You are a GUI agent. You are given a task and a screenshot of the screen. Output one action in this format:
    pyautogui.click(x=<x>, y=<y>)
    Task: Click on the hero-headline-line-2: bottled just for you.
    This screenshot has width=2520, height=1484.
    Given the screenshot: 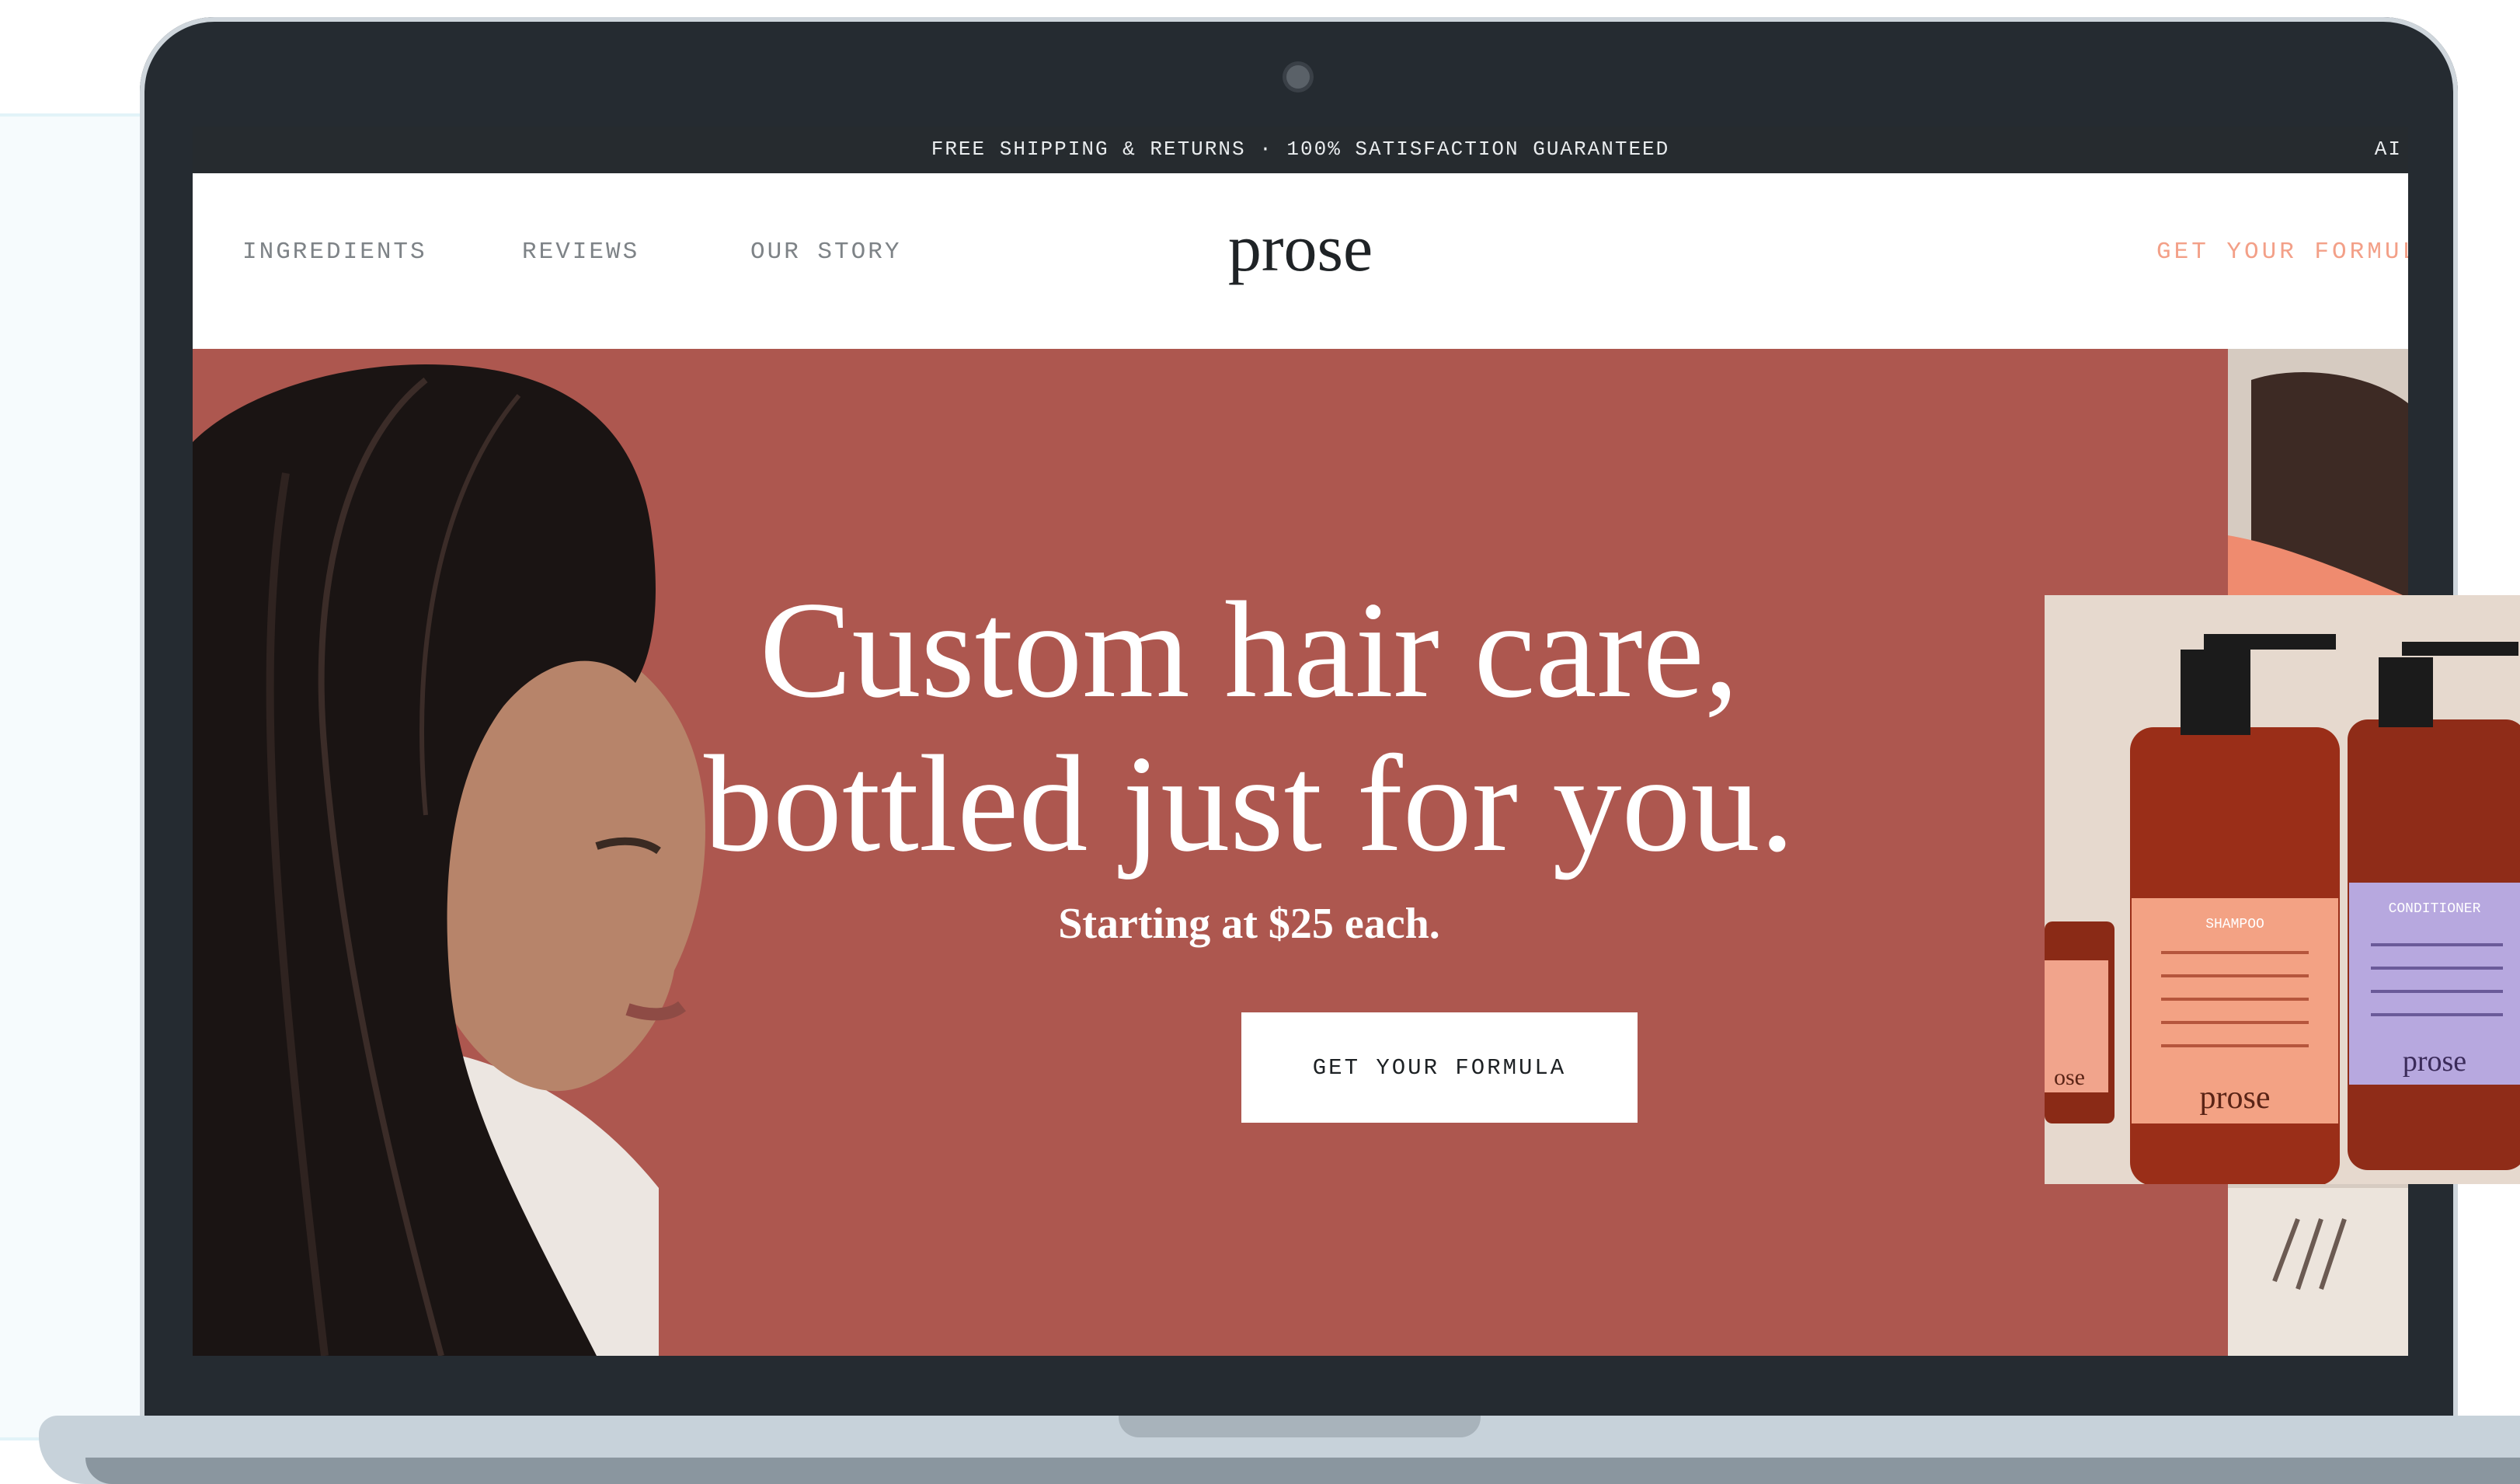 What is the action you would take?
    pyautogui.click(x=1249, y=803)
    